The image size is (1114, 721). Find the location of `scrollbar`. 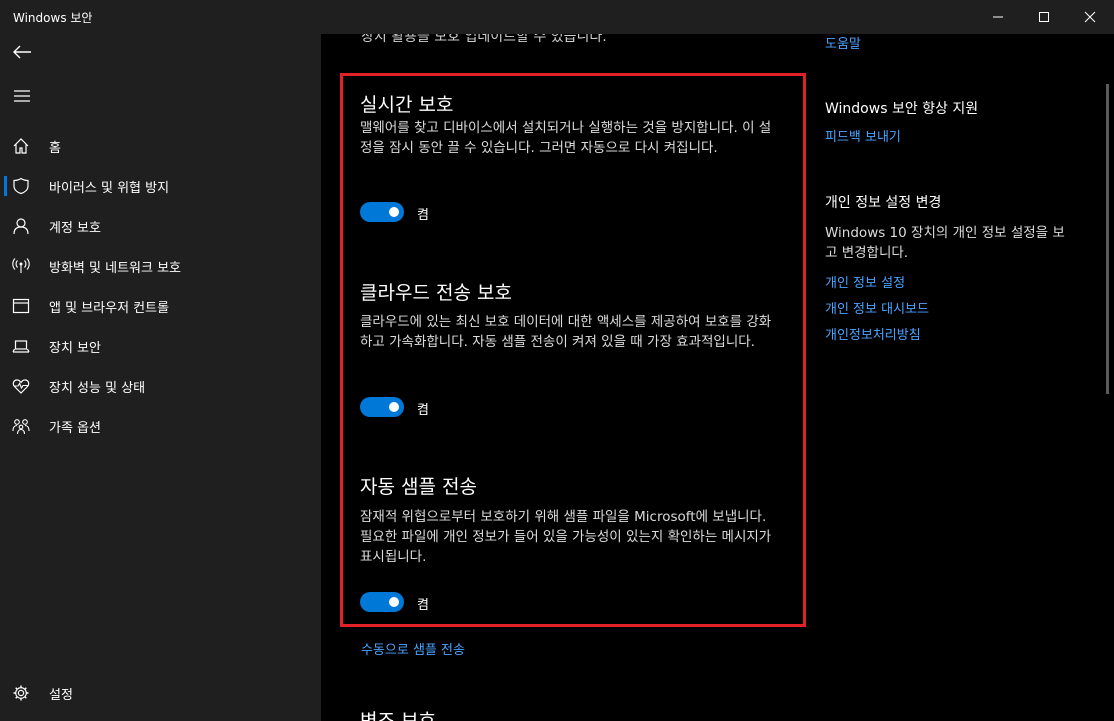

scrollbar is located at coordinates (1107, 239).